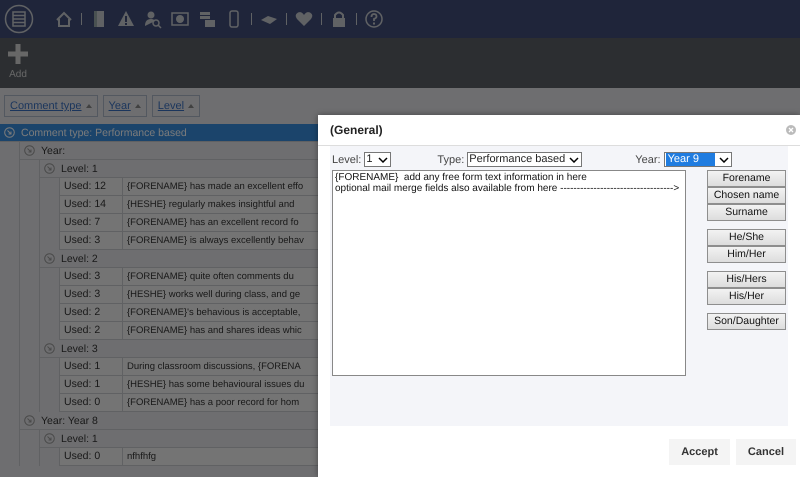  What do you see at coordinates (82, 222) in the screenshot?
I see `used-count-cell-text: Used: 7` at bounding box center [82, 222].